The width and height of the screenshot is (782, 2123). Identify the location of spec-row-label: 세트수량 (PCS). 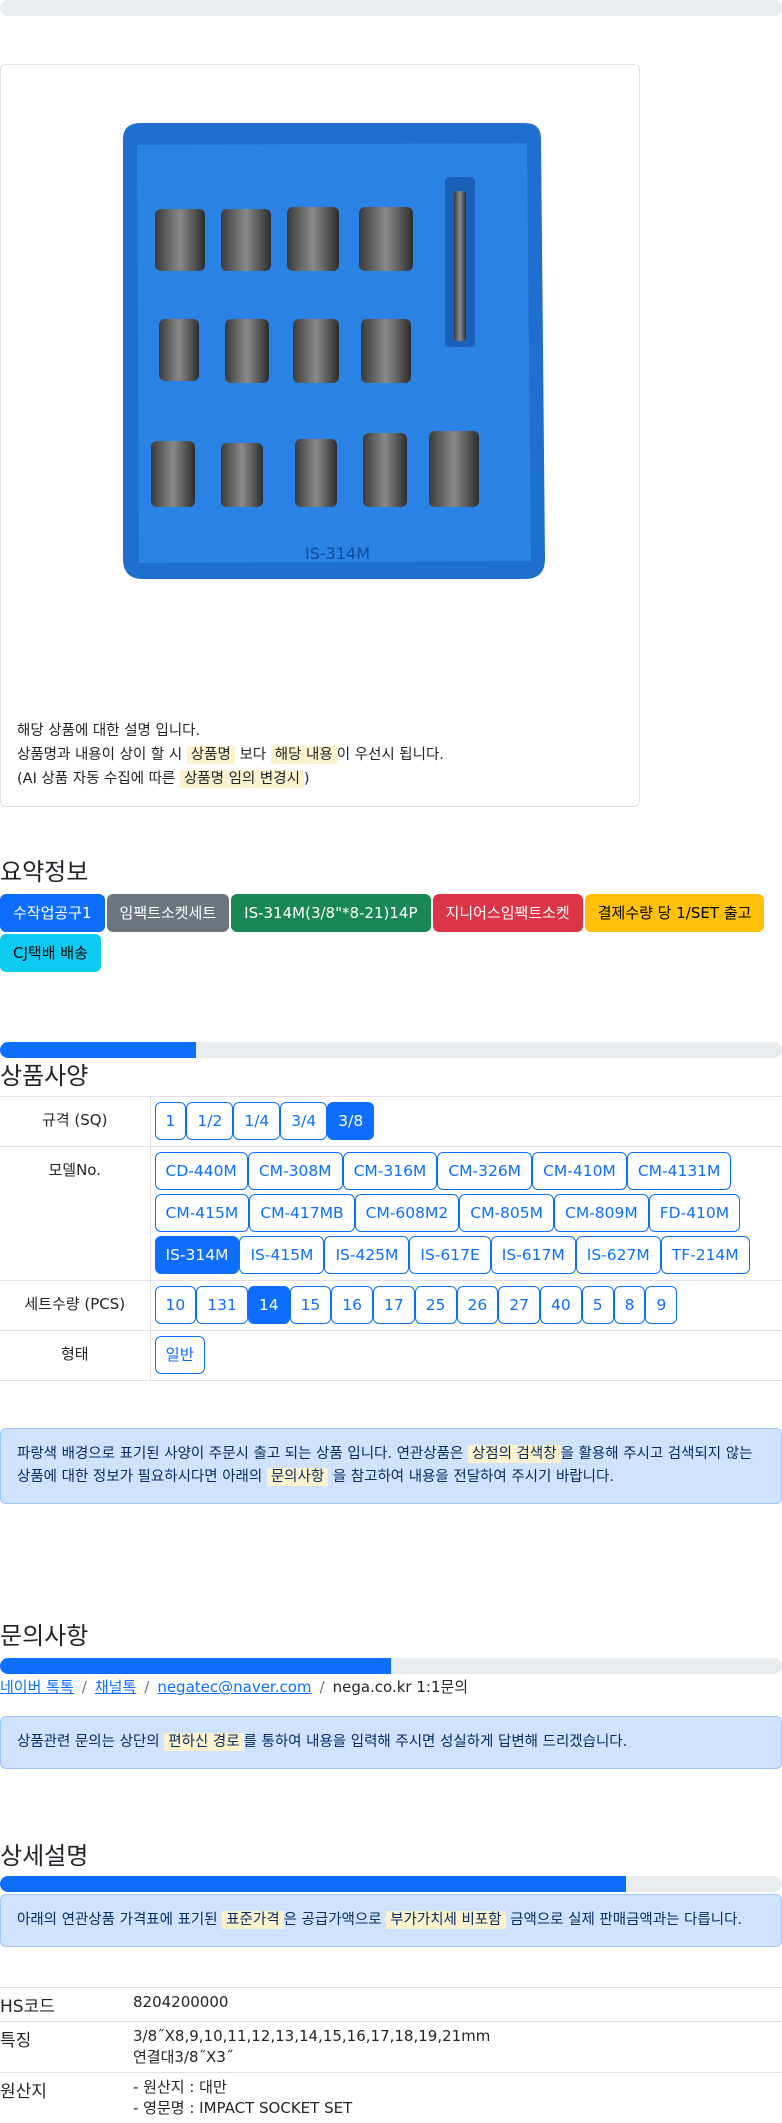
(75, 1305).